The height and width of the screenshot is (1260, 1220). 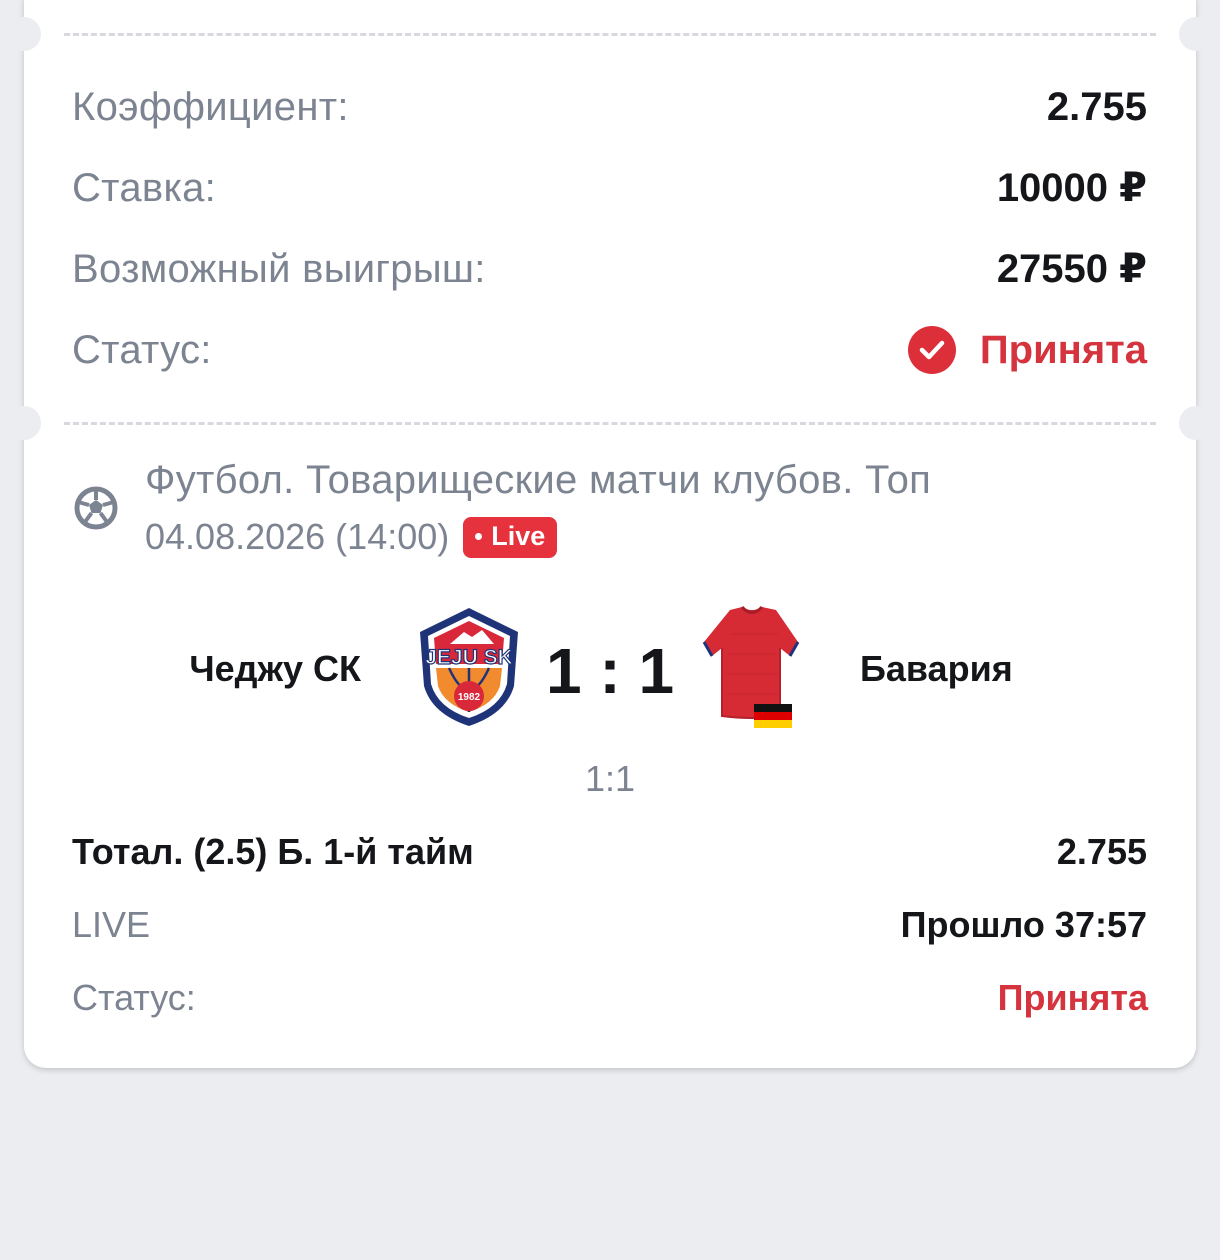 What do you see at coordinates (609, 350) in the screenshot?
I see `status-row: Статус: Принята` at bounding box center [609, 350].